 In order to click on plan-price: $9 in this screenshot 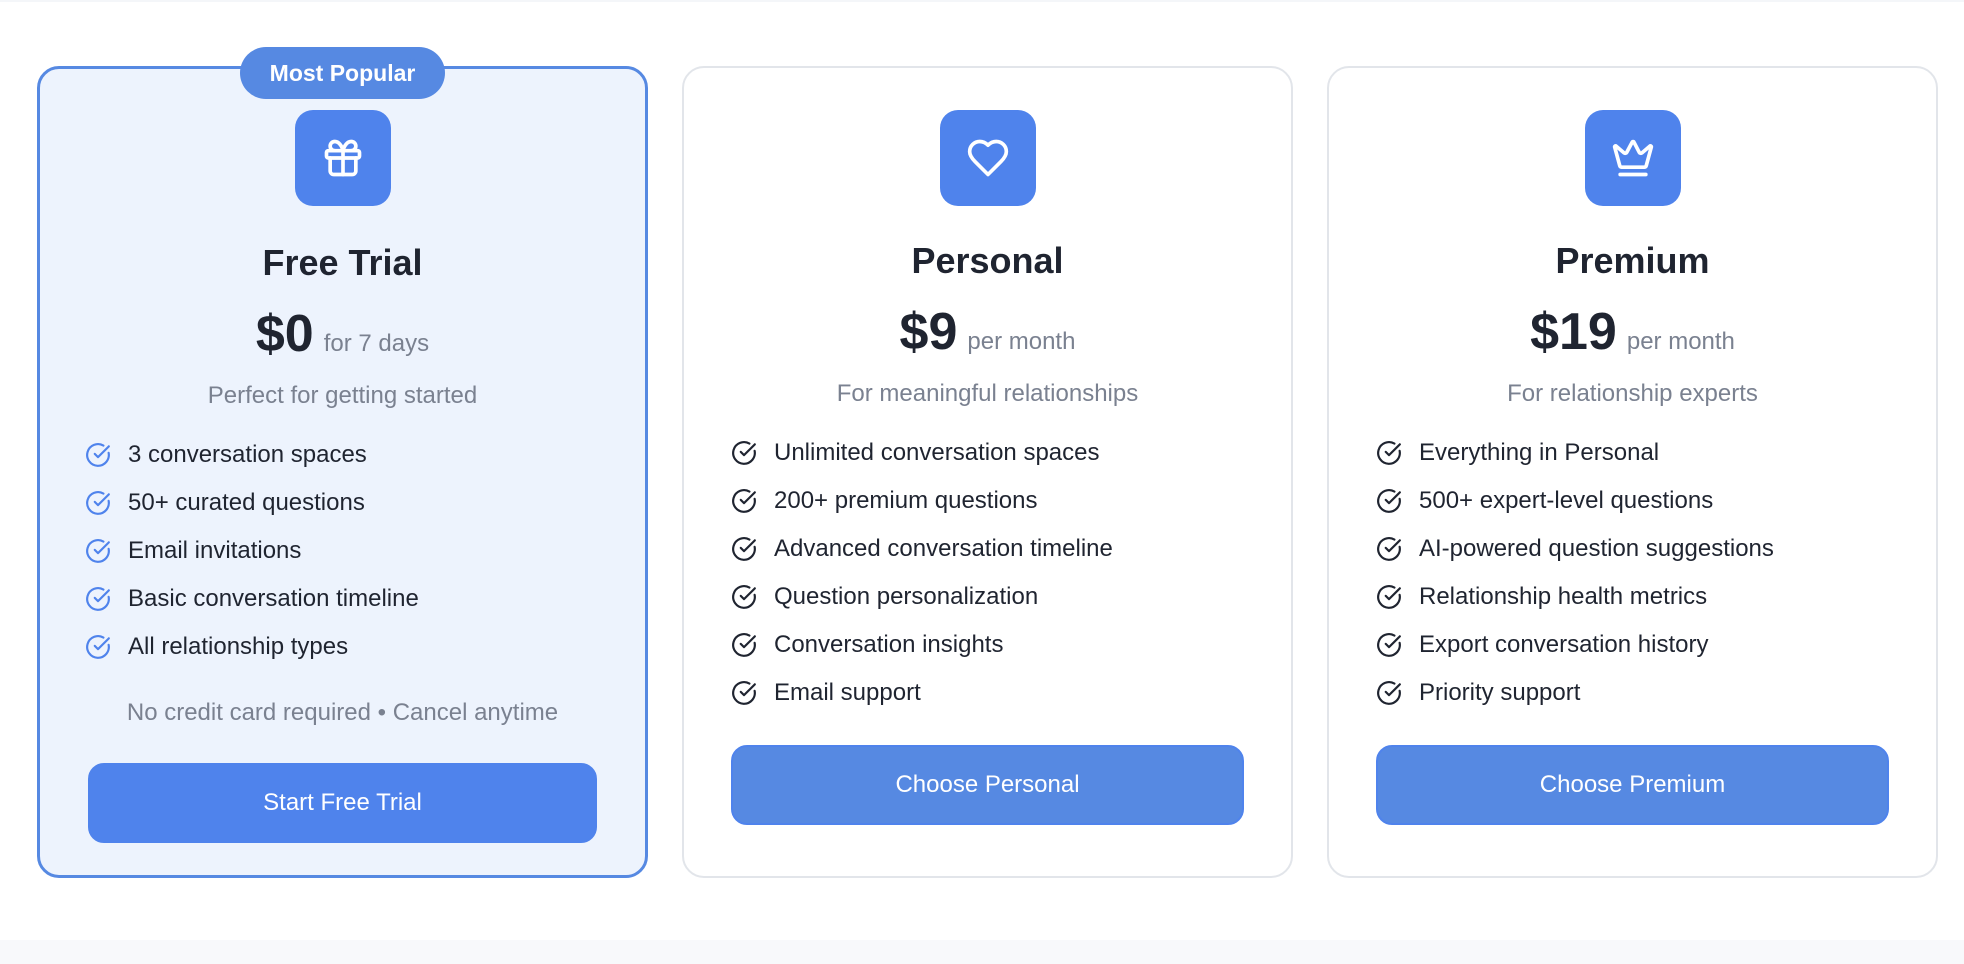, I will do `click(928, 332)`.